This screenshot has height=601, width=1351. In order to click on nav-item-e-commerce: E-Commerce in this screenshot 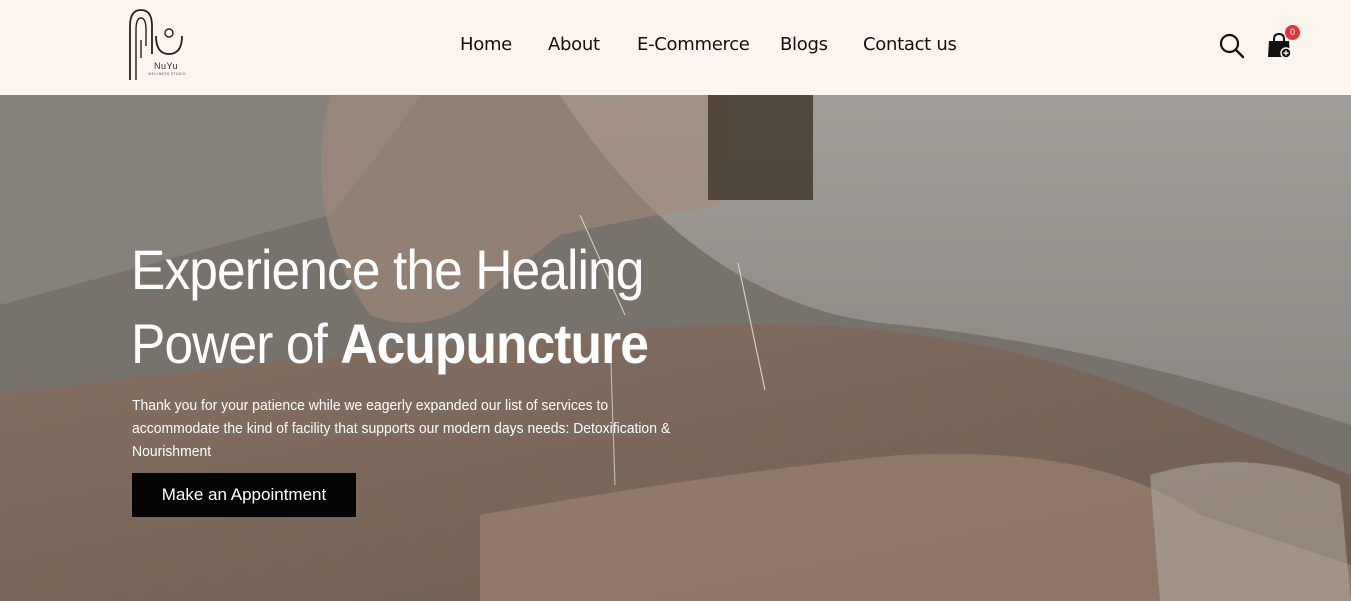, I will do `click(693, 44)`.